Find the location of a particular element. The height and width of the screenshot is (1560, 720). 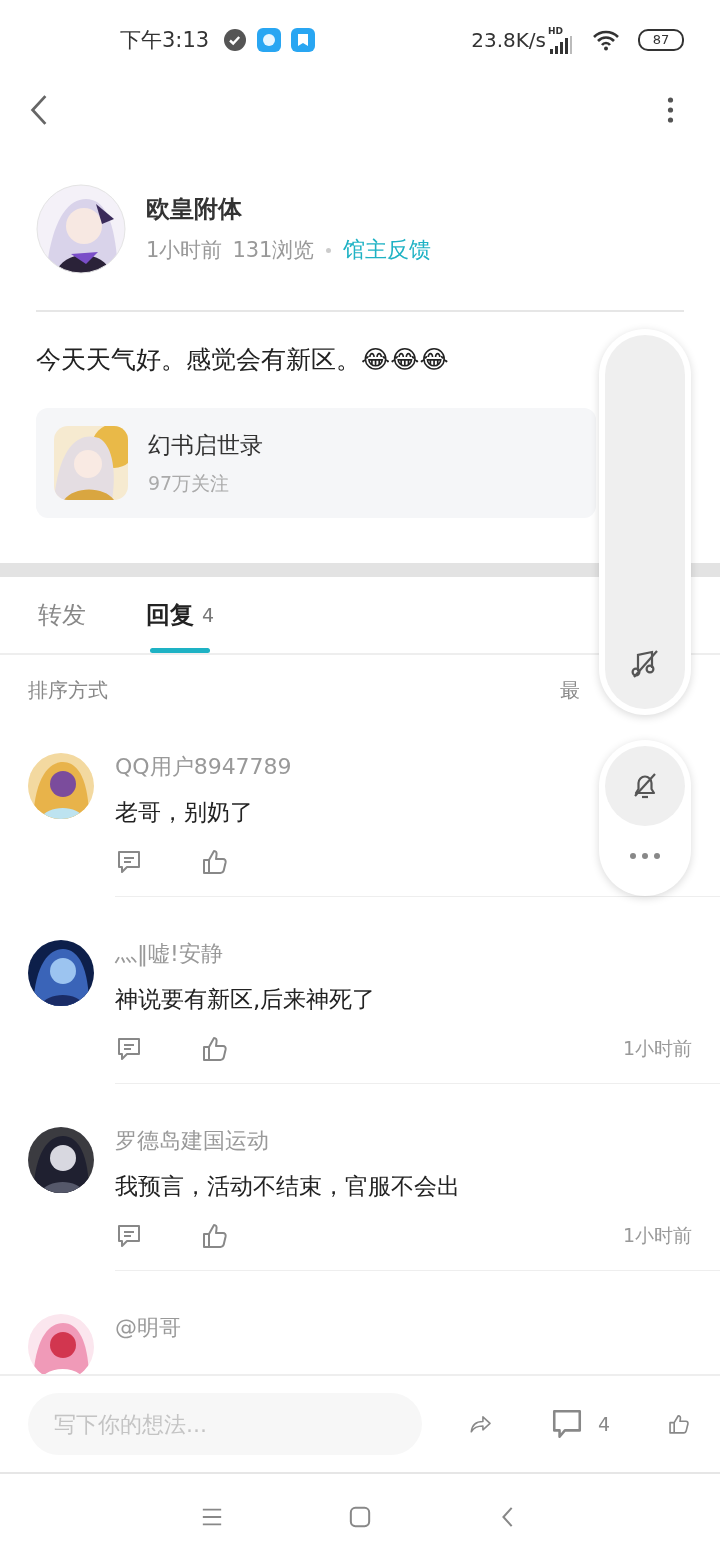

status-time: 下午3:13 is located at coordinates (165, 40).